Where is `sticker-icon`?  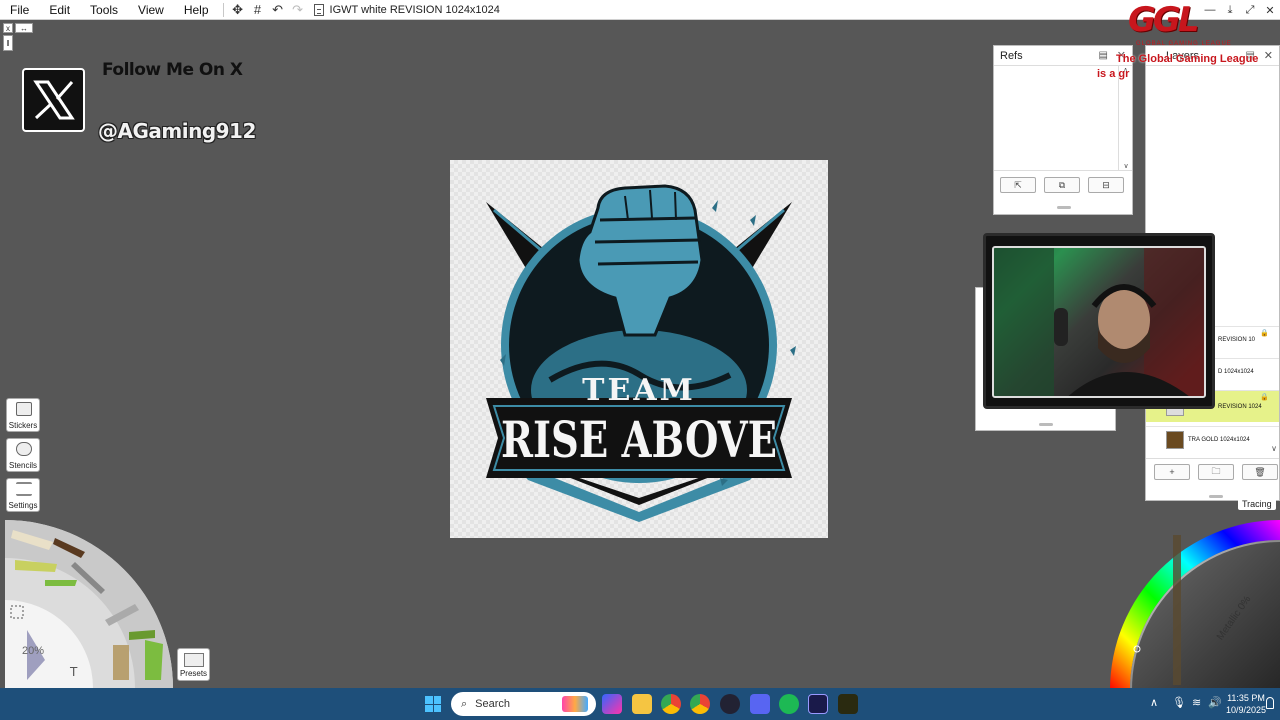
sticker-icon is located at coordinates (24, 409).